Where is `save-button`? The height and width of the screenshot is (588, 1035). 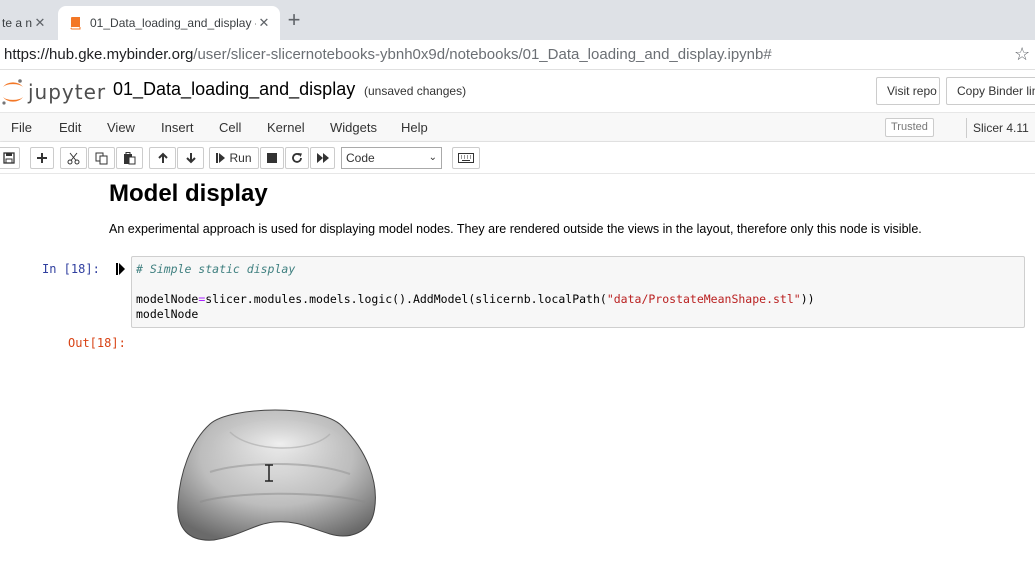
save-button is located at coordinates (10, 158).